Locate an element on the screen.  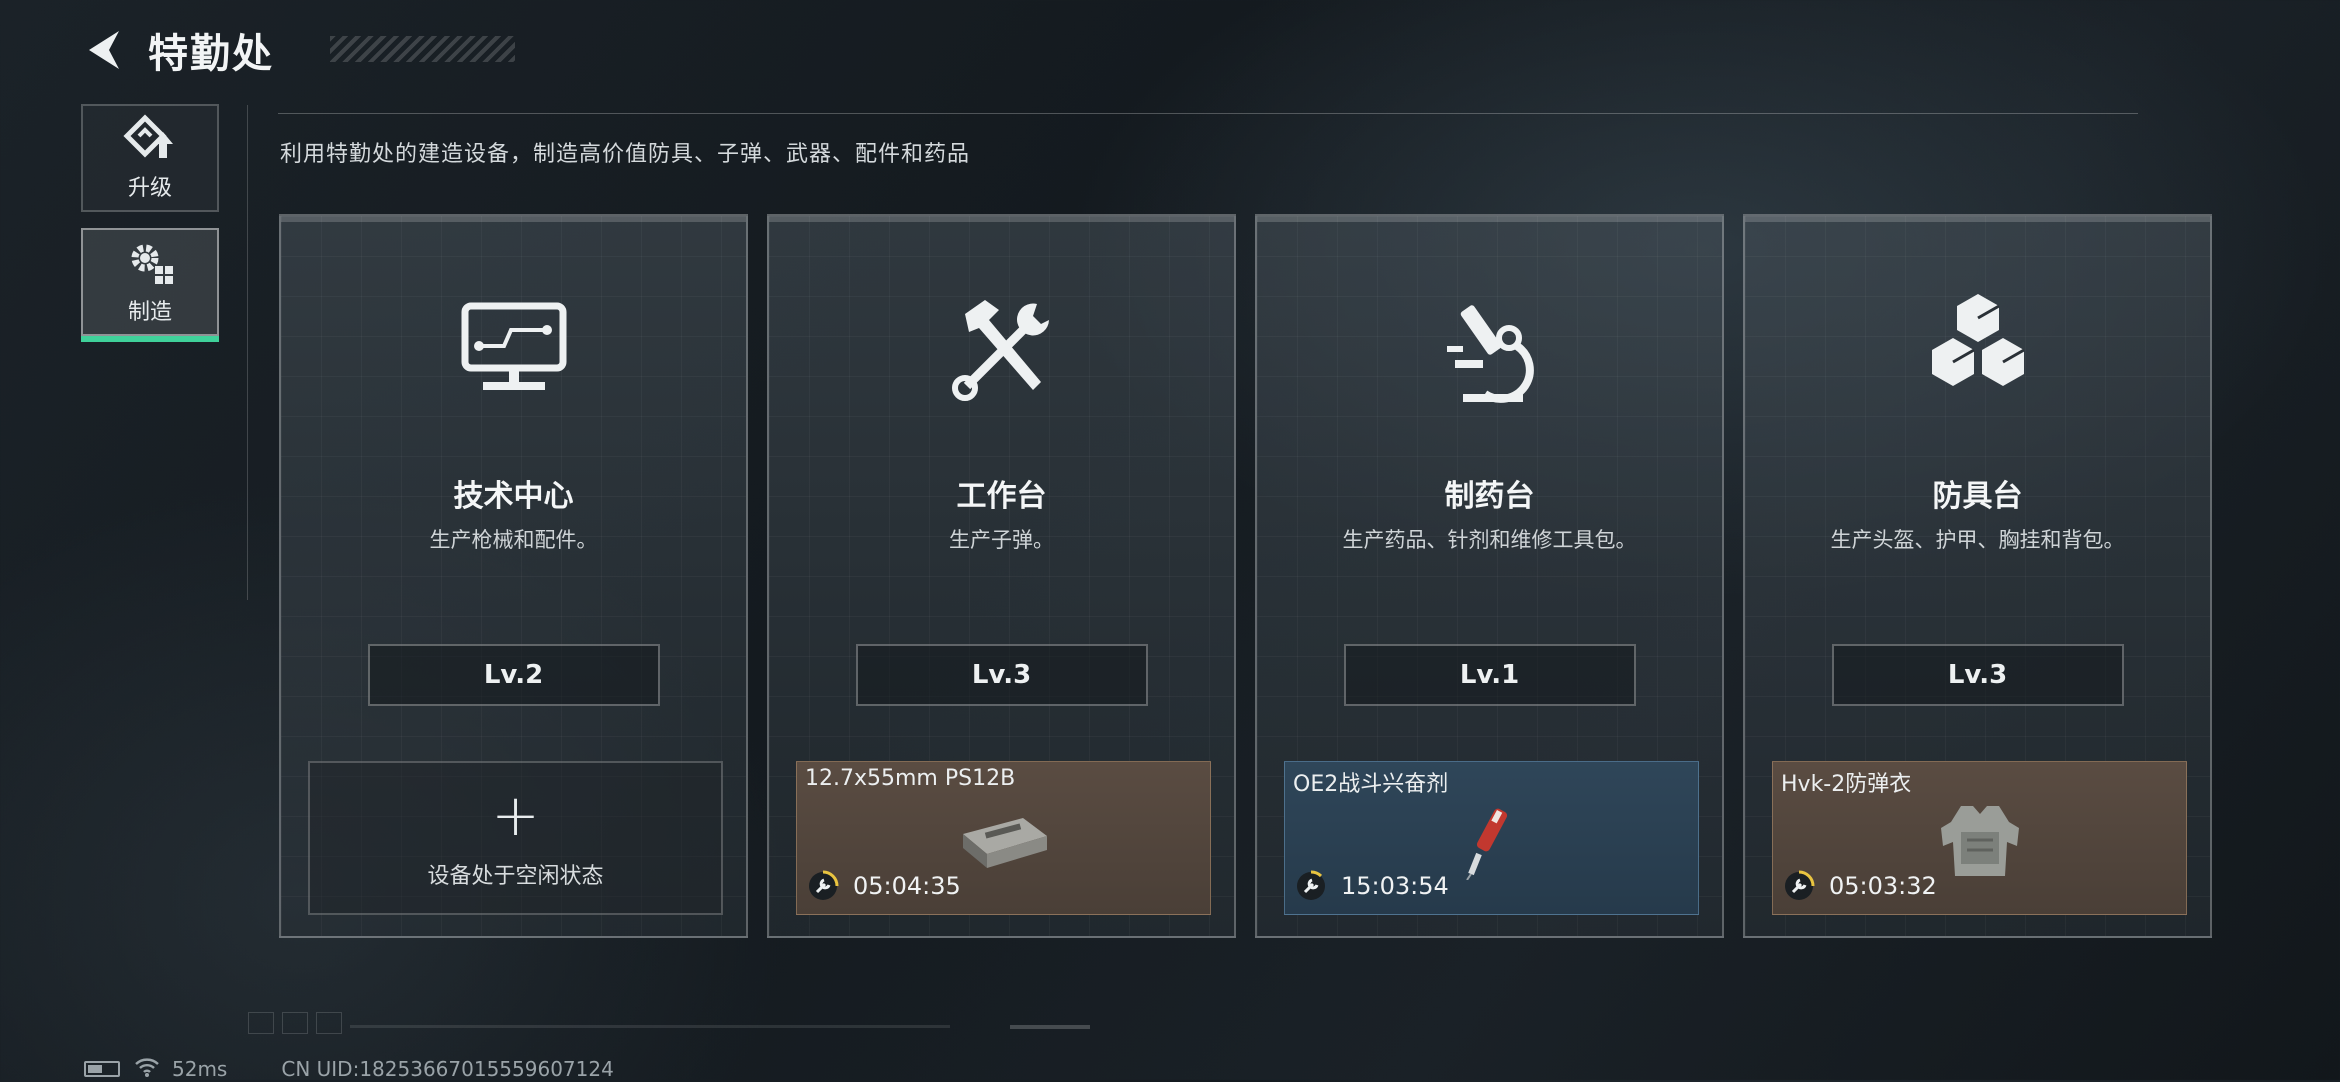
station-level: Lv.2 is located at coordinates (513, 675).